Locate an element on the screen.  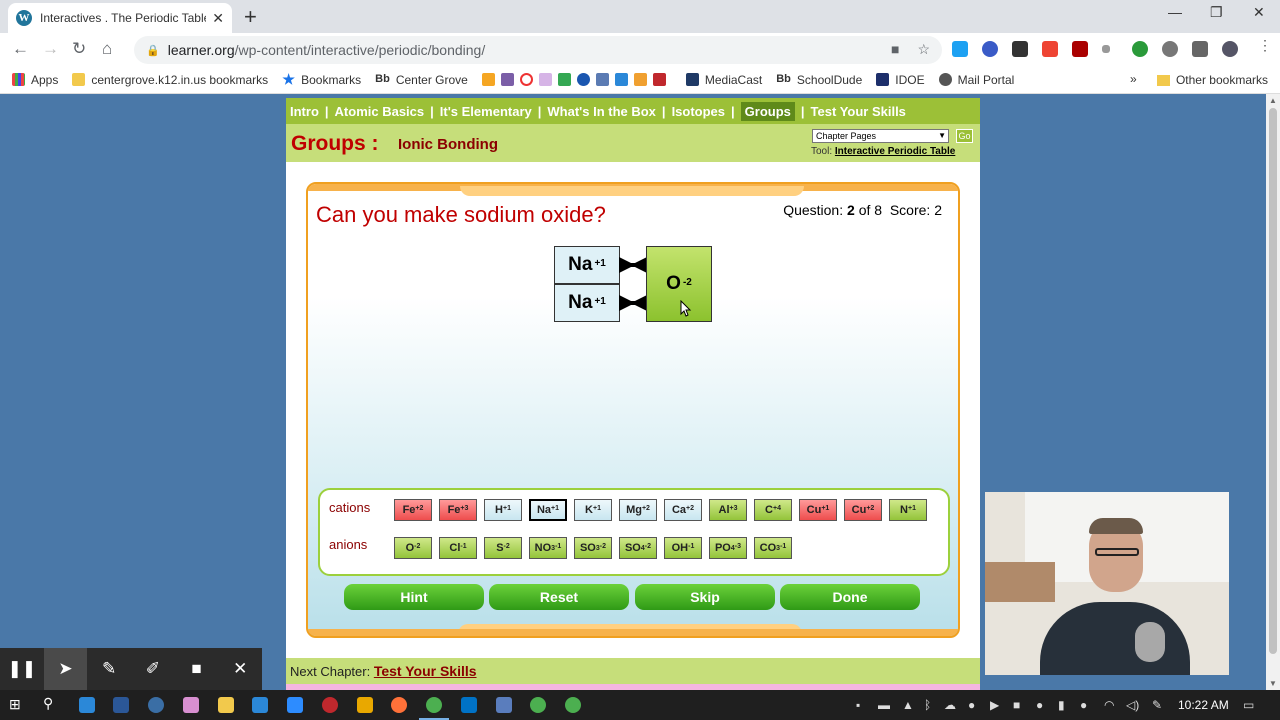
camera-blocked-icon: ■ is located at coordinates (895, 49).